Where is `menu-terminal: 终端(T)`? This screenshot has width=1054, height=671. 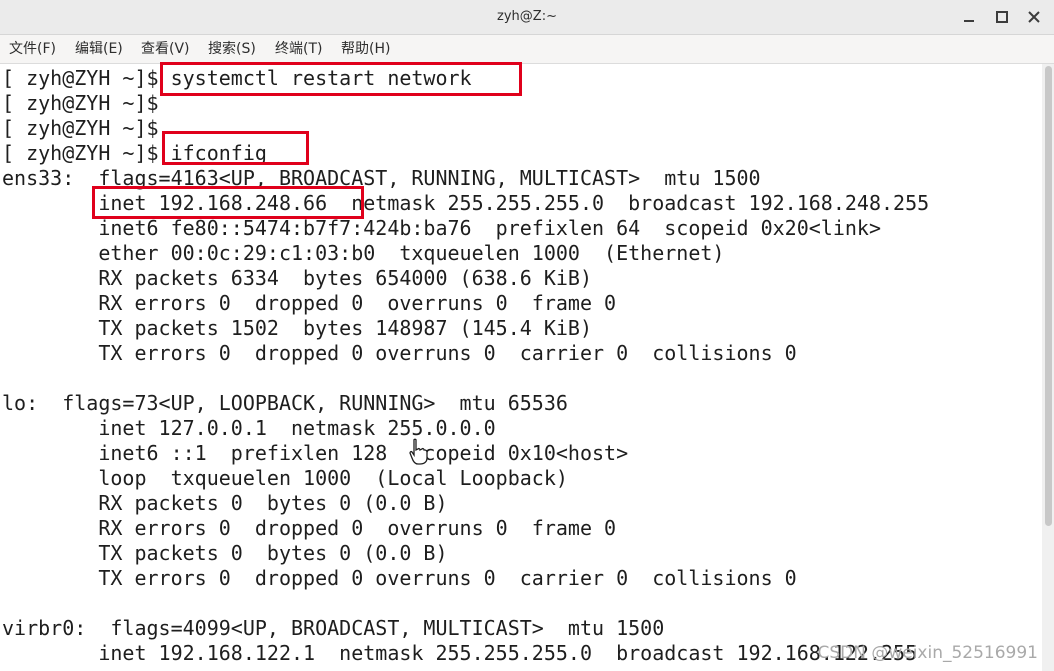
menu-terminal: 终端(T) is located at coordinates (298, 49).